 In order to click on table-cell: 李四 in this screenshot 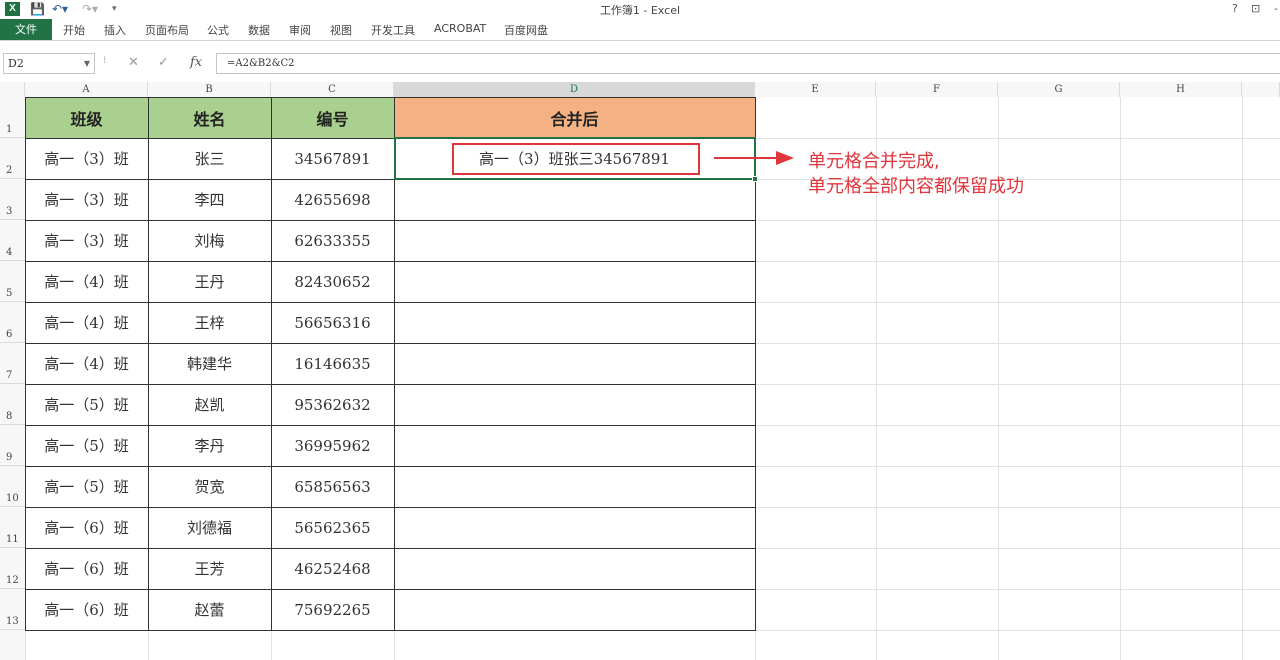, I will do `click(209, 199)`.